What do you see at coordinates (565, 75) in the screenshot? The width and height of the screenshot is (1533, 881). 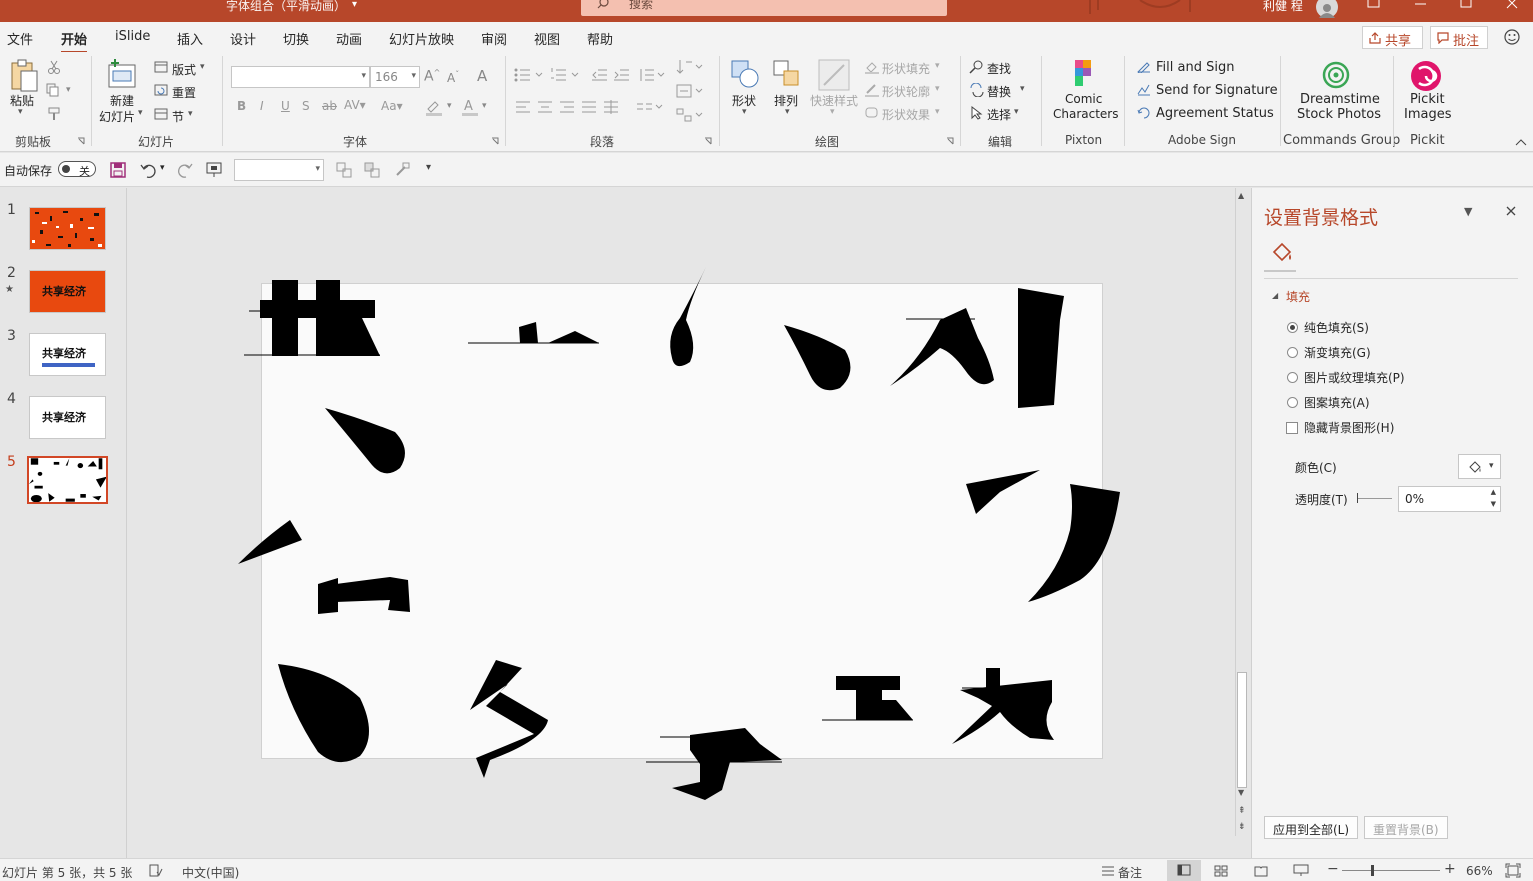 I see `numbering-icon` at bounding box center [565, 75].